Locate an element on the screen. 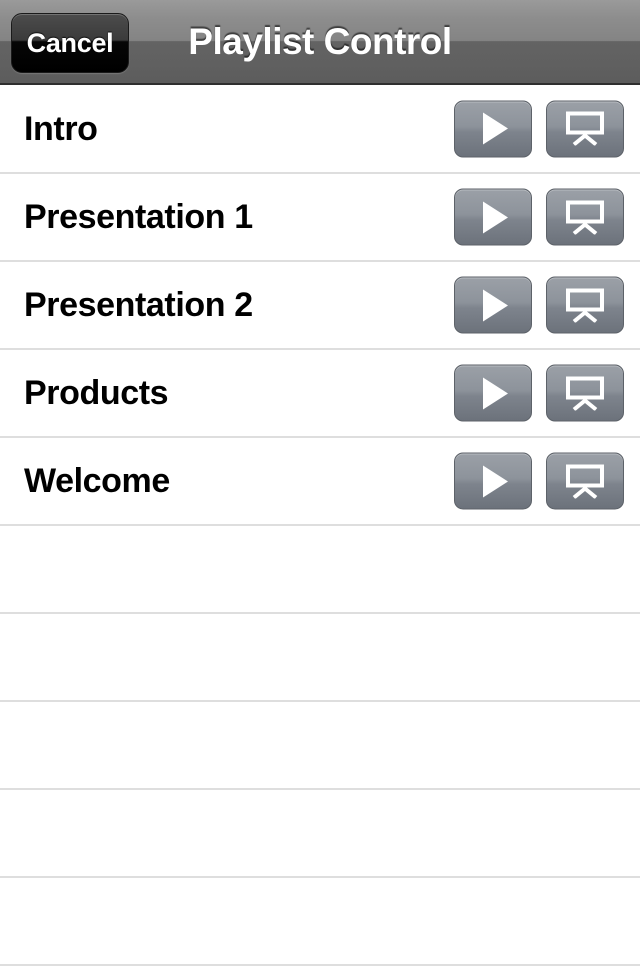  cancel-button-label: Cancel is located at coordinates (70, 42).